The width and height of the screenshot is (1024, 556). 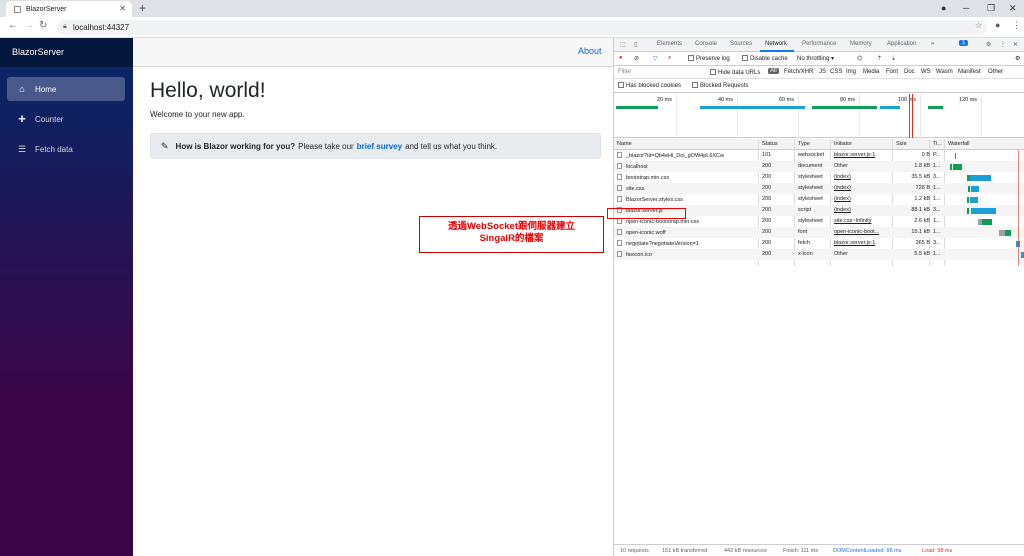 I want to click on profile-avatar: ●, so click(x=997, y=25).